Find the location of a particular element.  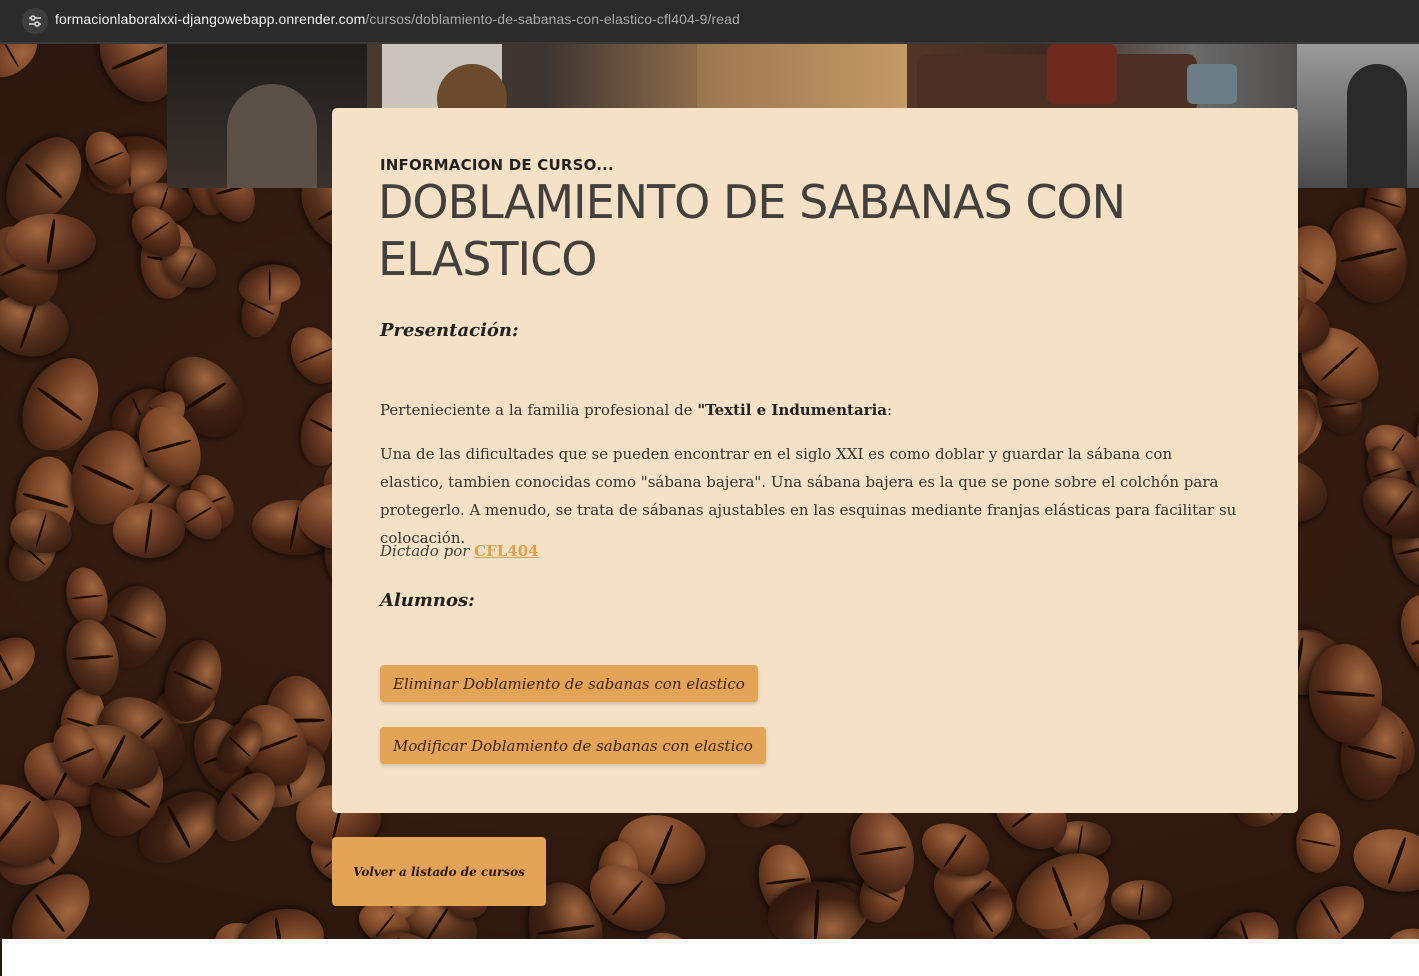

family-suffix: : is located at coordinates (890, 410).